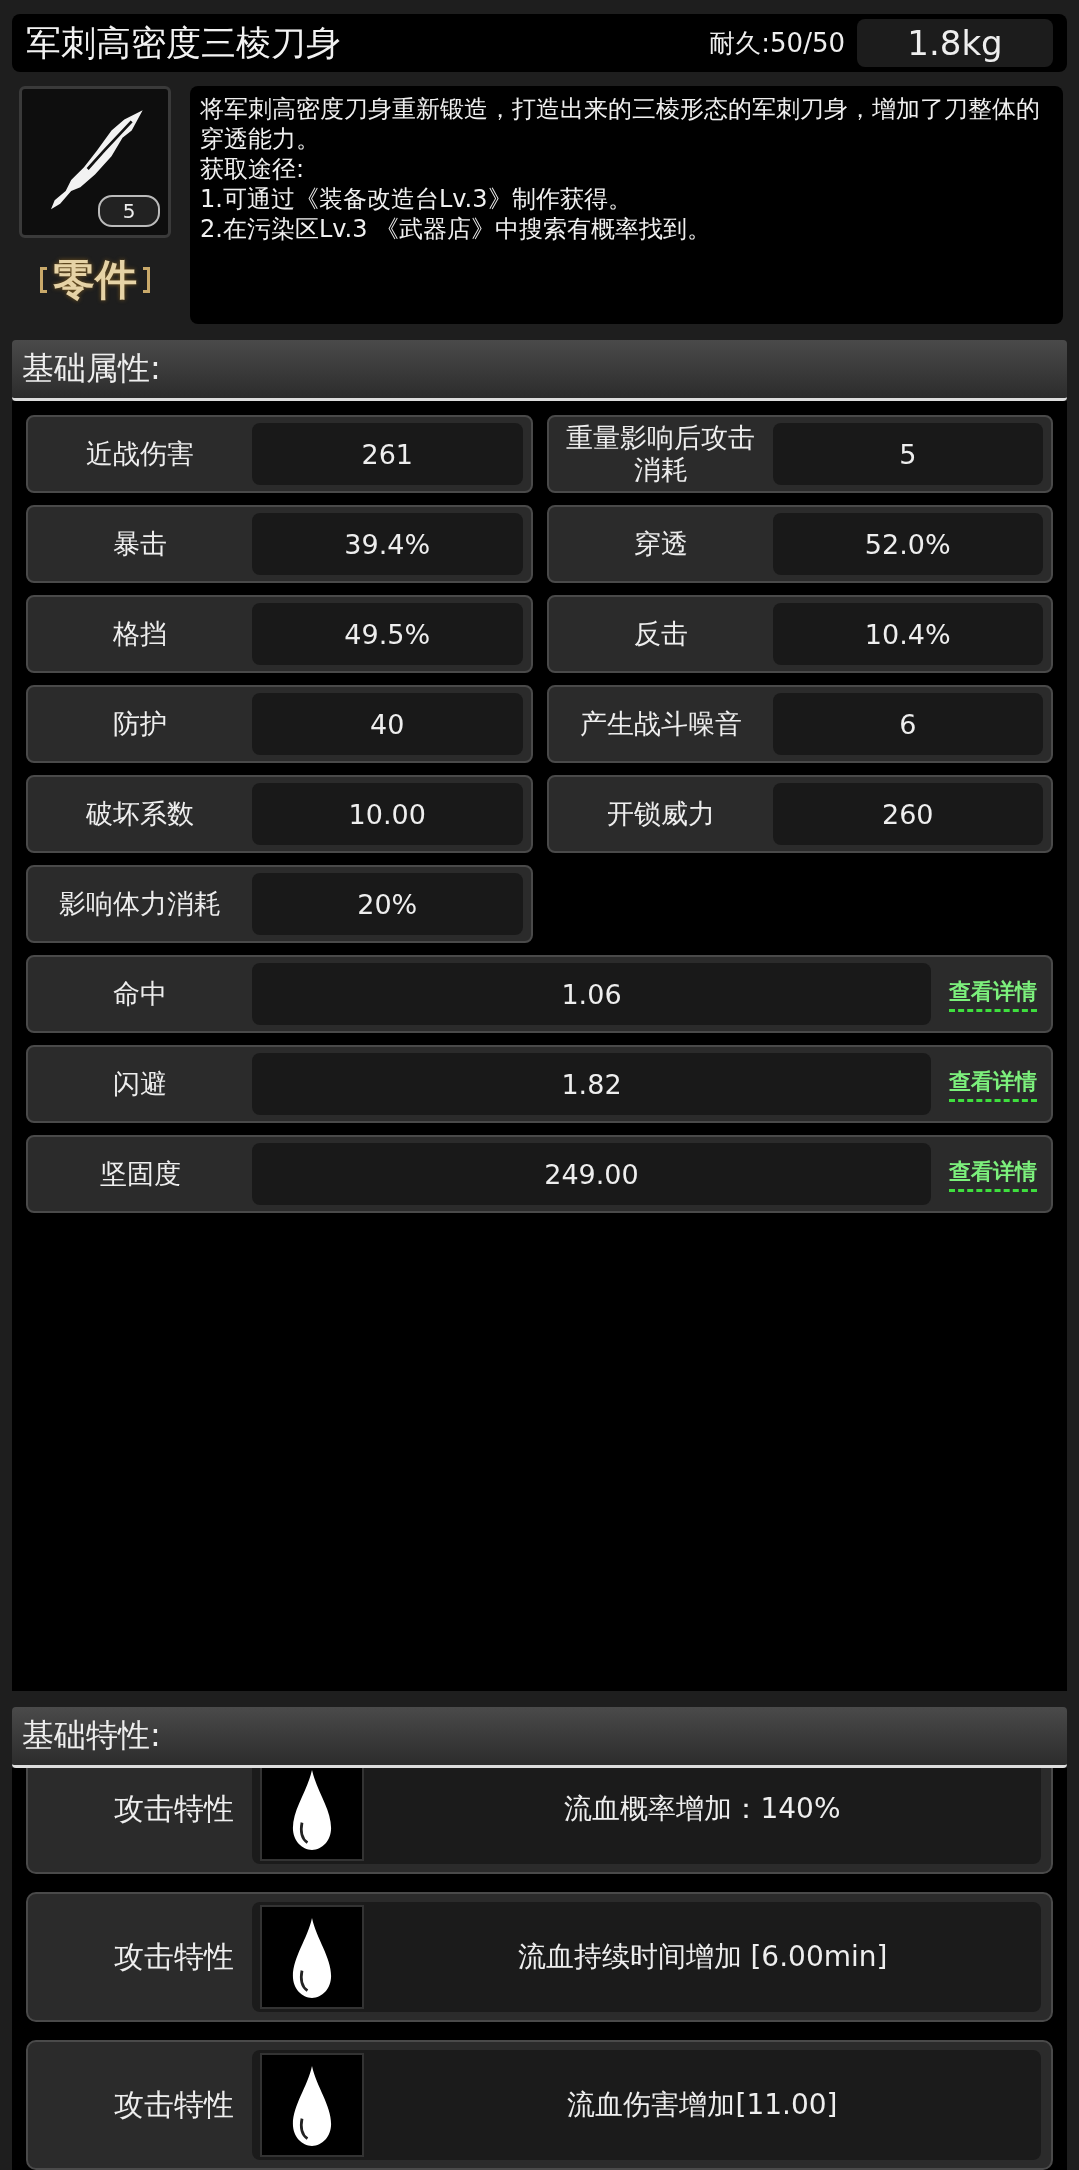  Describe the element at coordinates (702, 1957) in the screenshot. I see `trait-text: 流血持续时间增加 [6.00min]` at that location.